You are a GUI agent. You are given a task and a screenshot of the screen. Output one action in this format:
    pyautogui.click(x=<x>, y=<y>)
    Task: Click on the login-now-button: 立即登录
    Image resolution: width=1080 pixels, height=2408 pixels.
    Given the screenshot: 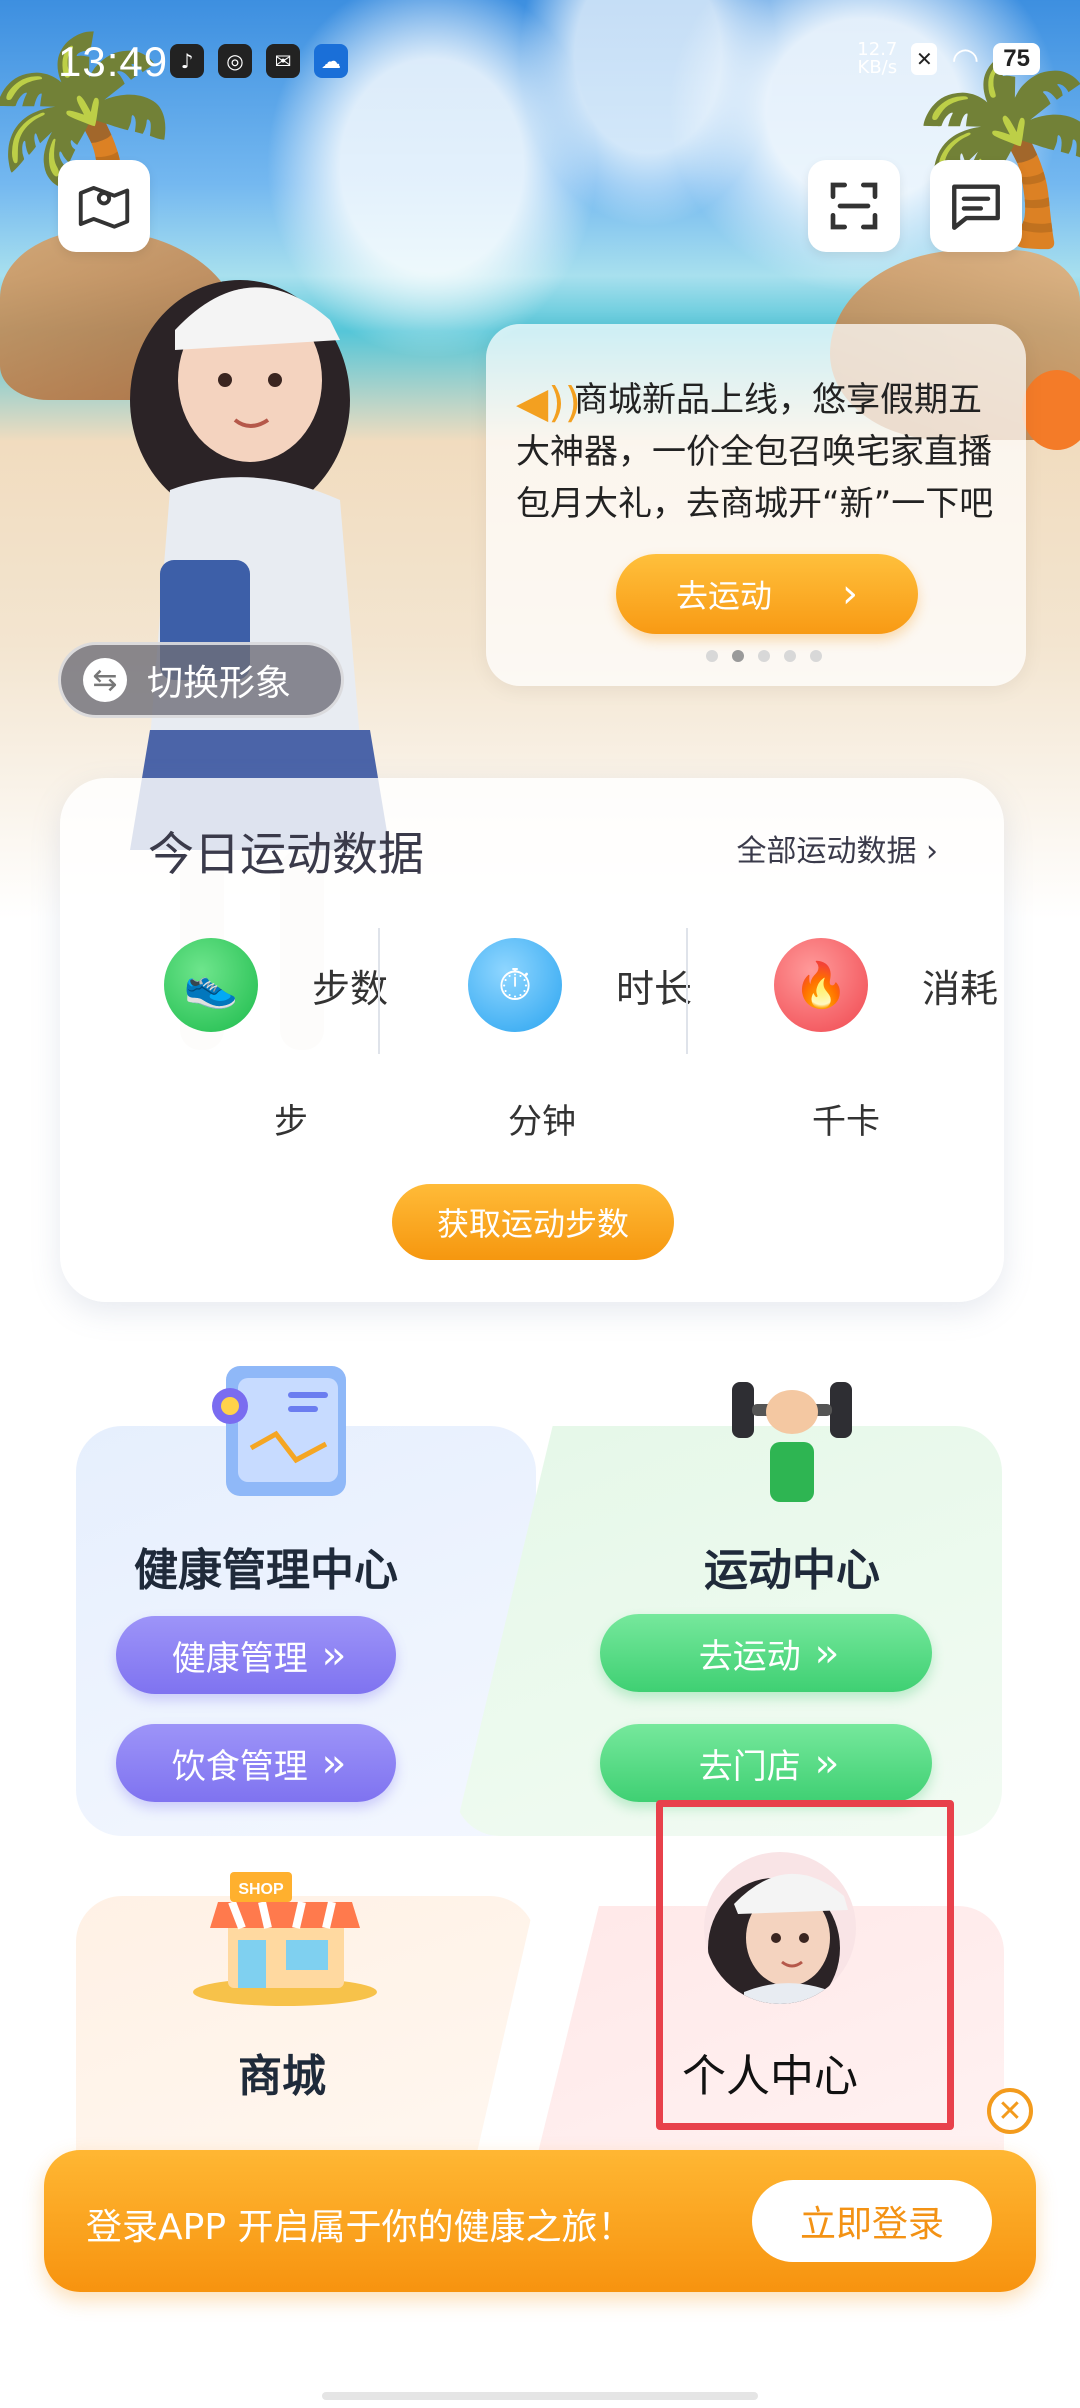 What is the action you would take?
    pyautogui.click(x=872, y=2221)
    